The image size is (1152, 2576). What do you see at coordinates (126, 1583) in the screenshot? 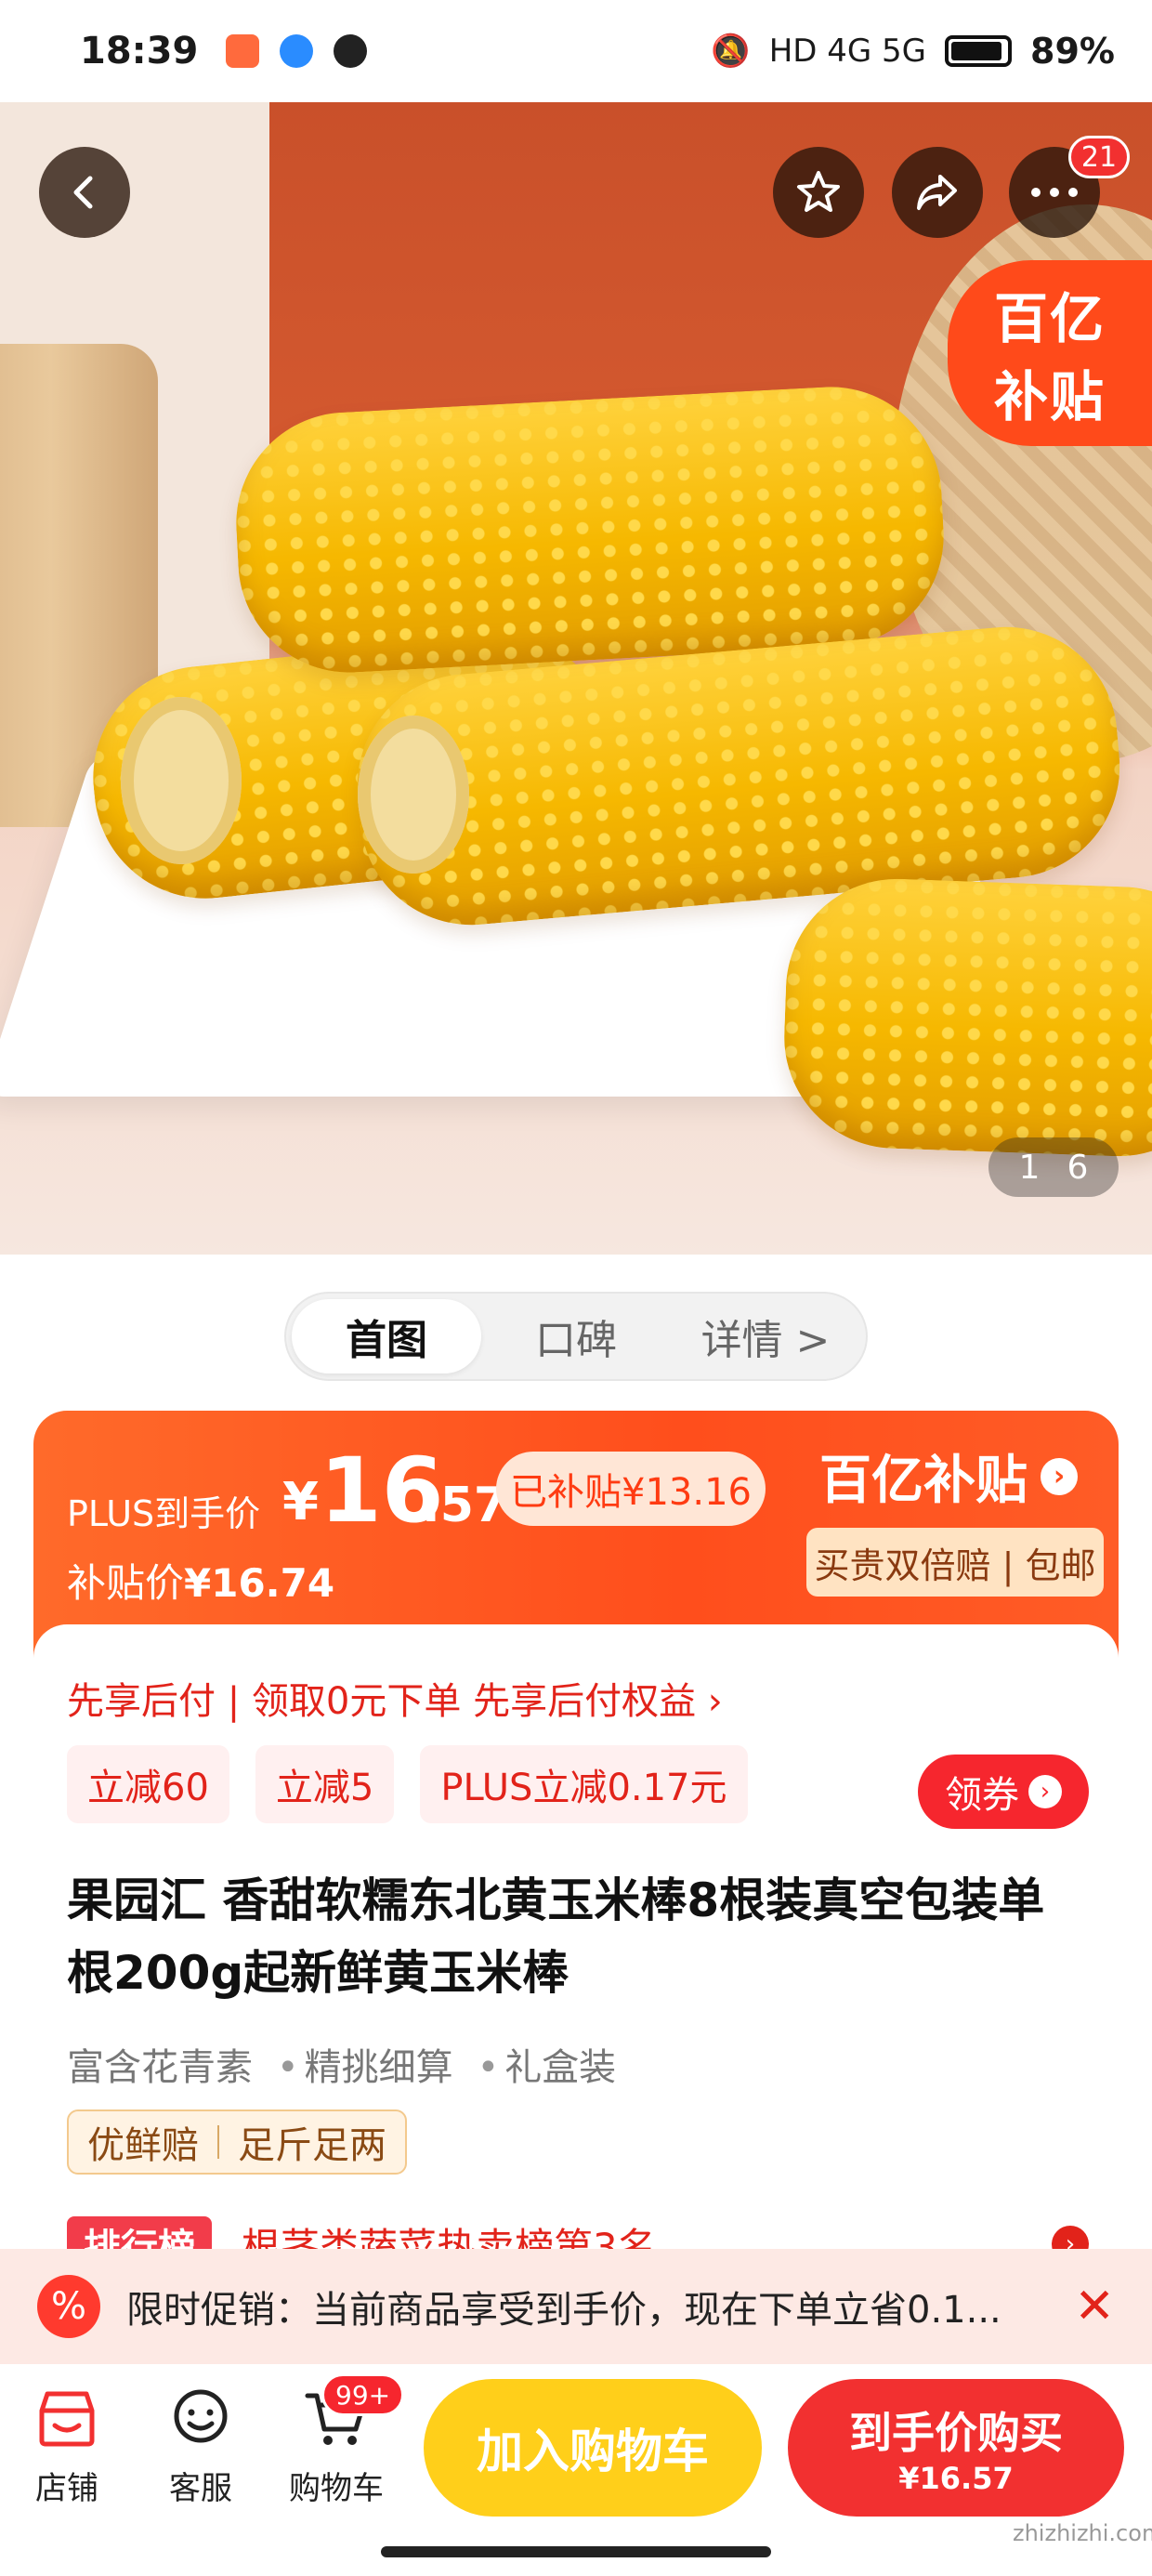
I see `subsidy-price-label: 补贴价` at bounding box center [126, 1583].